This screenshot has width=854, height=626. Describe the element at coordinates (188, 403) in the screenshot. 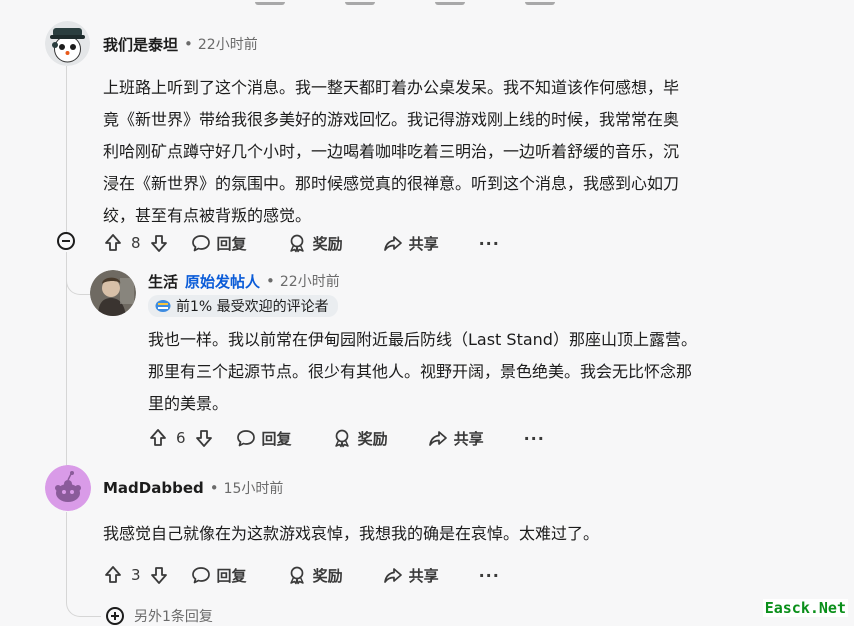

I see `comment-line: 里的美景。` at that location.